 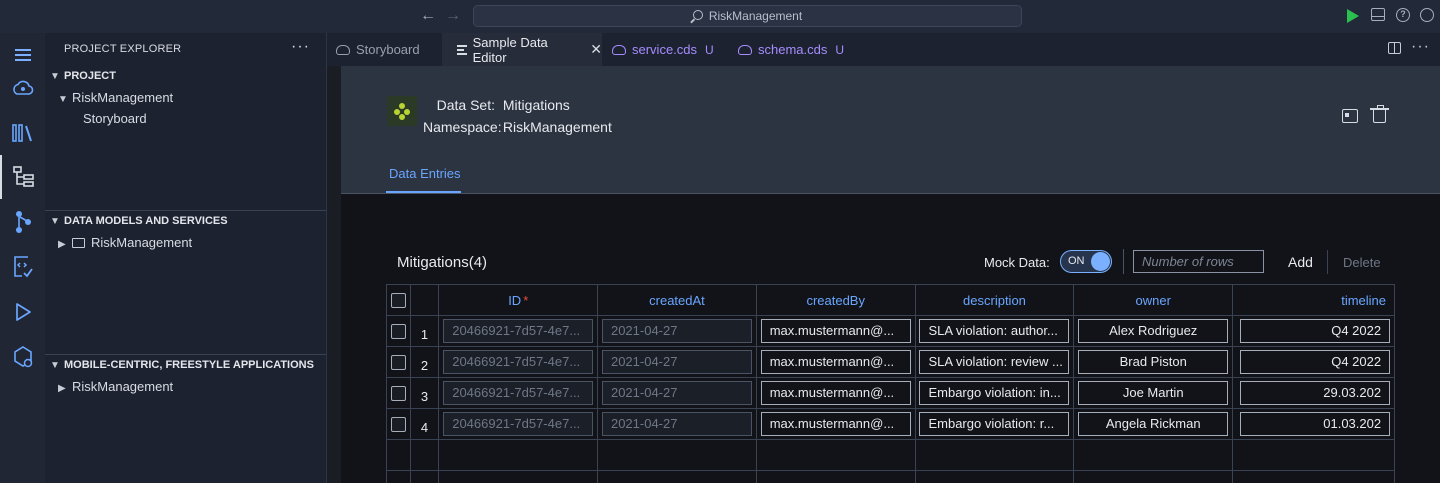 What do you see at coordinates (115, 386) in the screenshot?
I see `tree-item-mobile-riskmanagement: ▶ RiskManagement` at bounding box center [115, 386].